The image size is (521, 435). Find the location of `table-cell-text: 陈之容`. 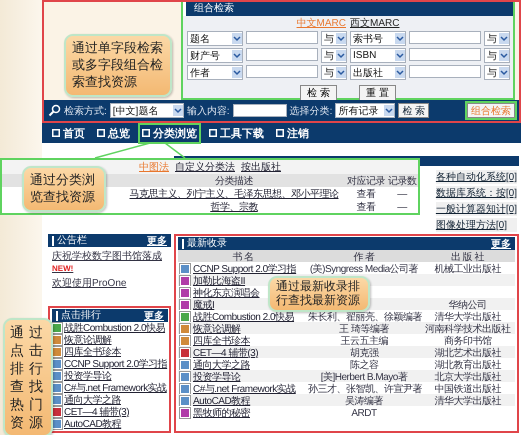

table-cell-text: 陈之容 is located at coordinates (364, 365).